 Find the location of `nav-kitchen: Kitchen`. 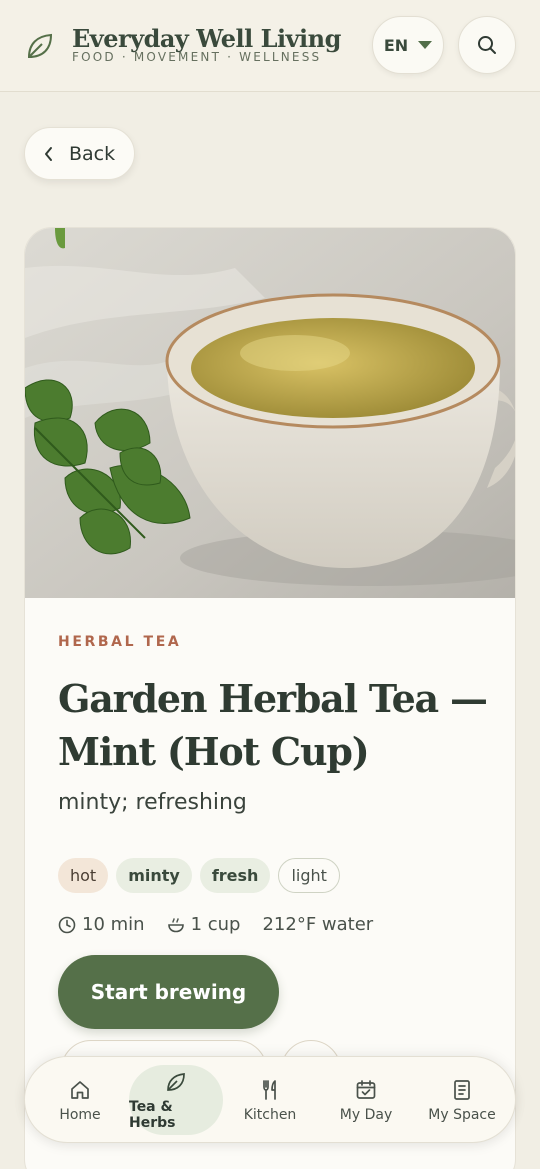

nav-kitchen: Kitchen is located at coordinates (270, 1100).